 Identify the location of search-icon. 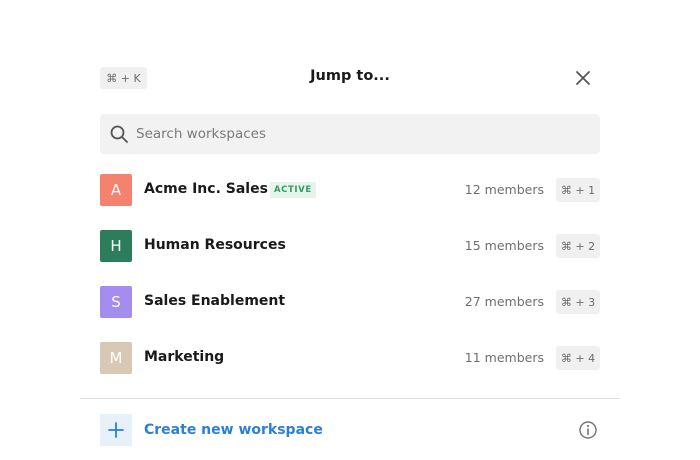
(119, 134).